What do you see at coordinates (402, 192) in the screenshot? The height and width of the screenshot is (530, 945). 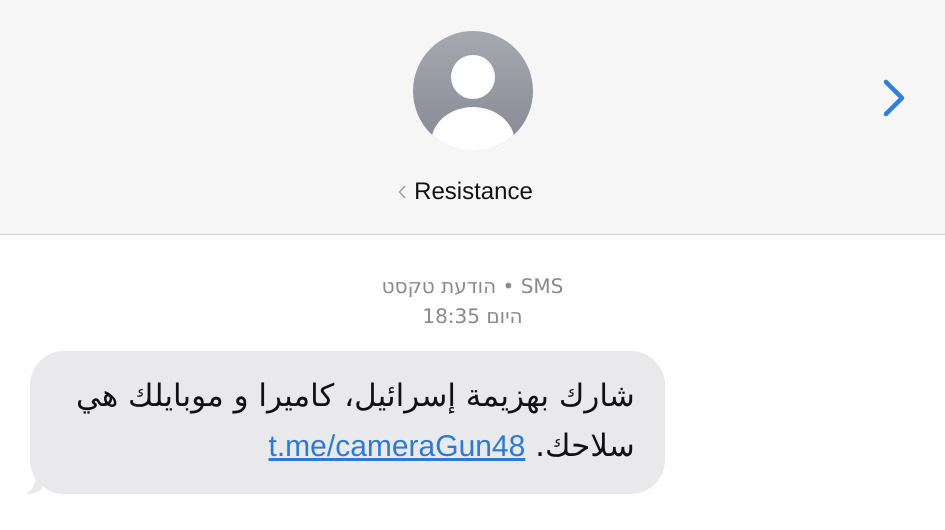 I see `chevron-left-icon` at bounding box center [402, 192].